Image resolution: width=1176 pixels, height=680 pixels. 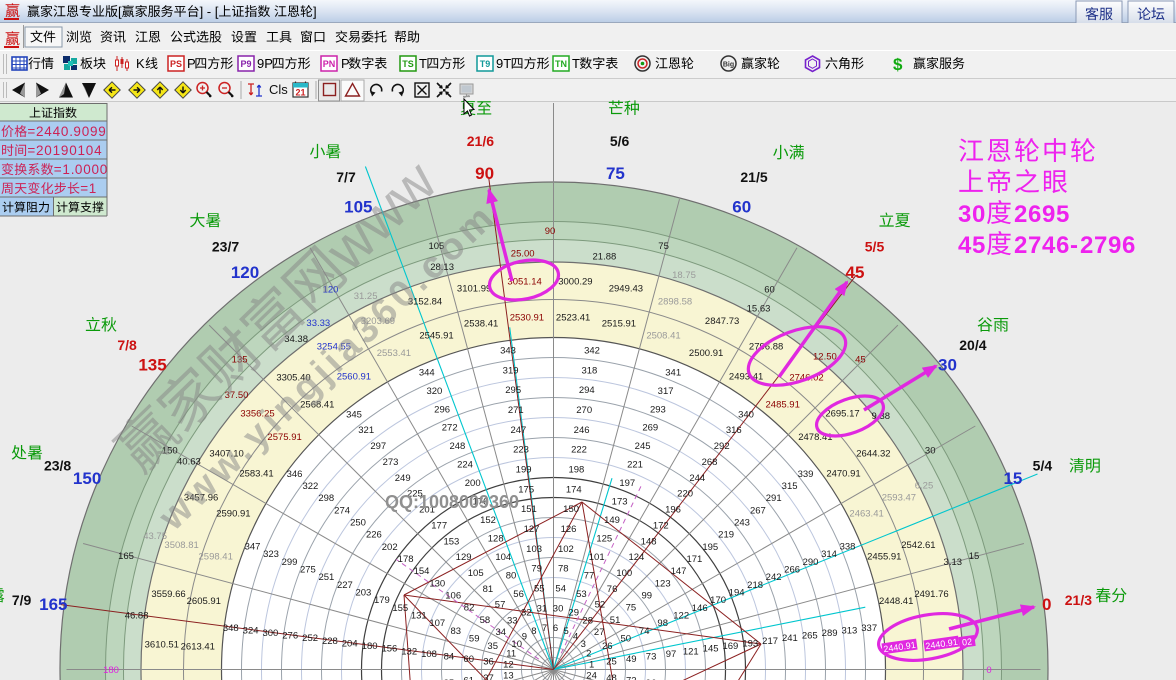 I want to click on svg-text: 21/6, so click(x=480, y=141).